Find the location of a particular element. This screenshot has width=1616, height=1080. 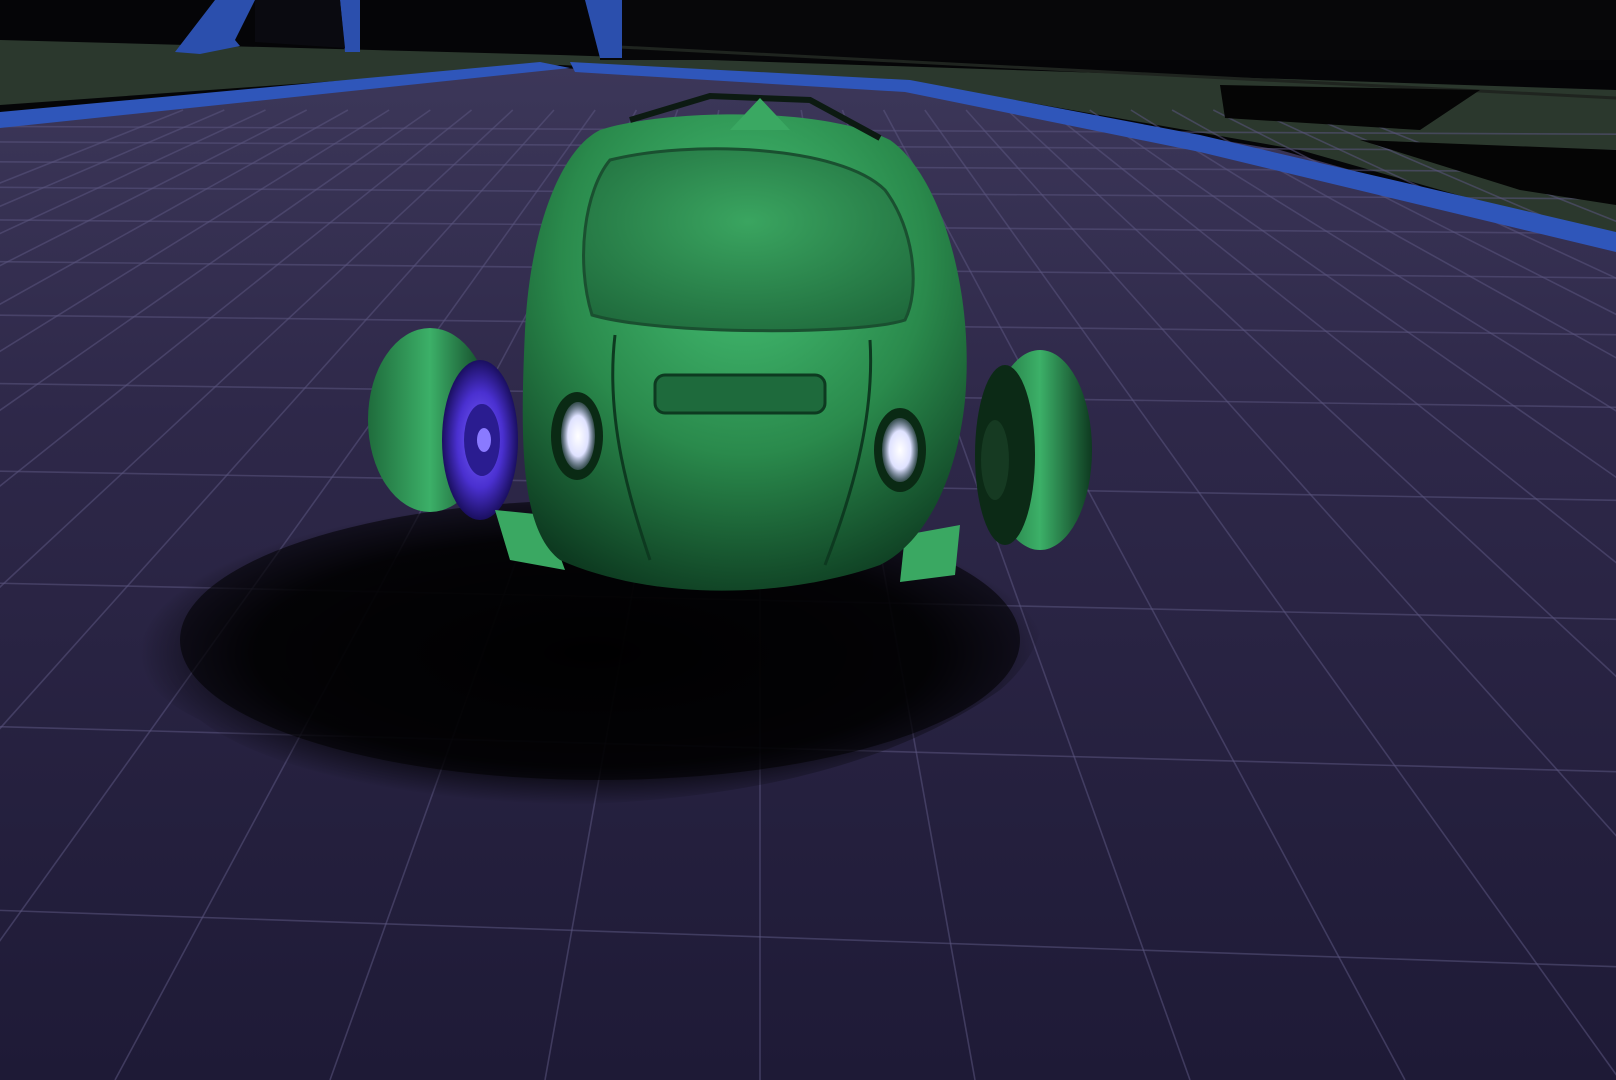

arena-wall is located at coordinates (1108, 30).